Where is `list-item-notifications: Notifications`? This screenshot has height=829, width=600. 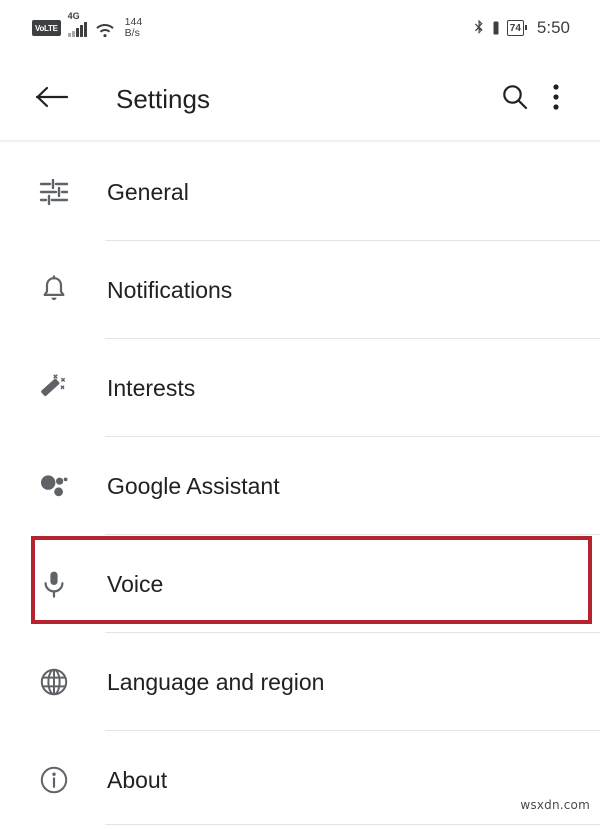
list-item-notifications: Notifications is located at coordinates (300, 290).